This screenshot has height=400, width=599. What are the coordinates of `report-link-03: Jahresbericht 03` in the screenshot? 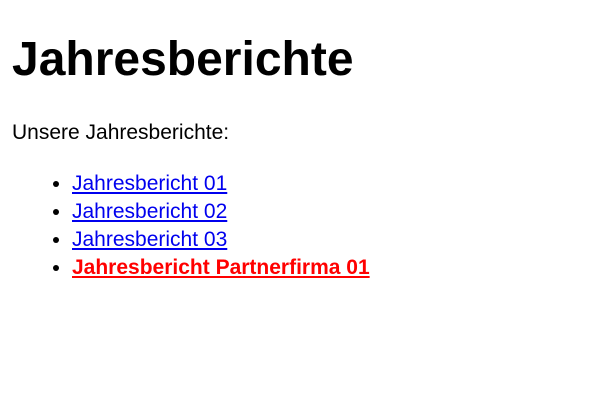 It's located at (149, 239).